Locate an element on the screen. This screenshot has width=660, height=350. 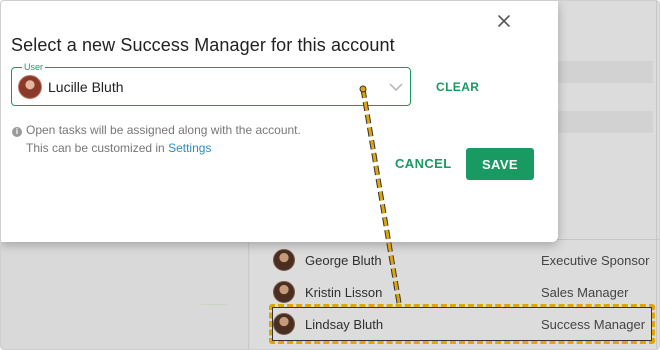
user-select: User Lucille Bluth is located at coordinates (211, 83).